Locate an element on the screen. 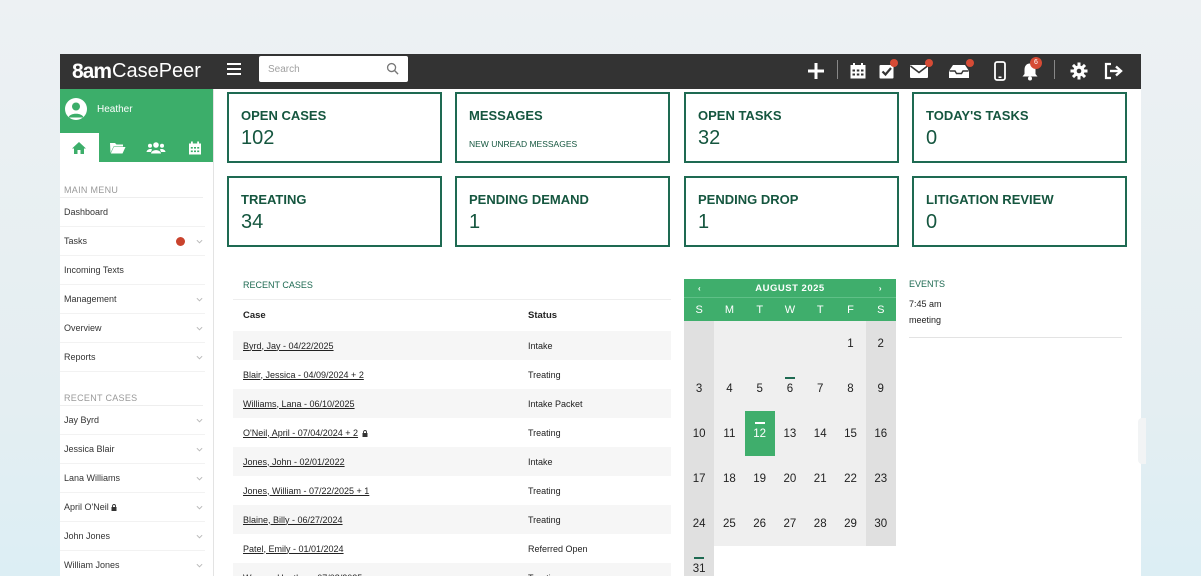 The height and width of the screenshot is (576, 1201). calendar-day: 11 is located at coordinates (729, 433).